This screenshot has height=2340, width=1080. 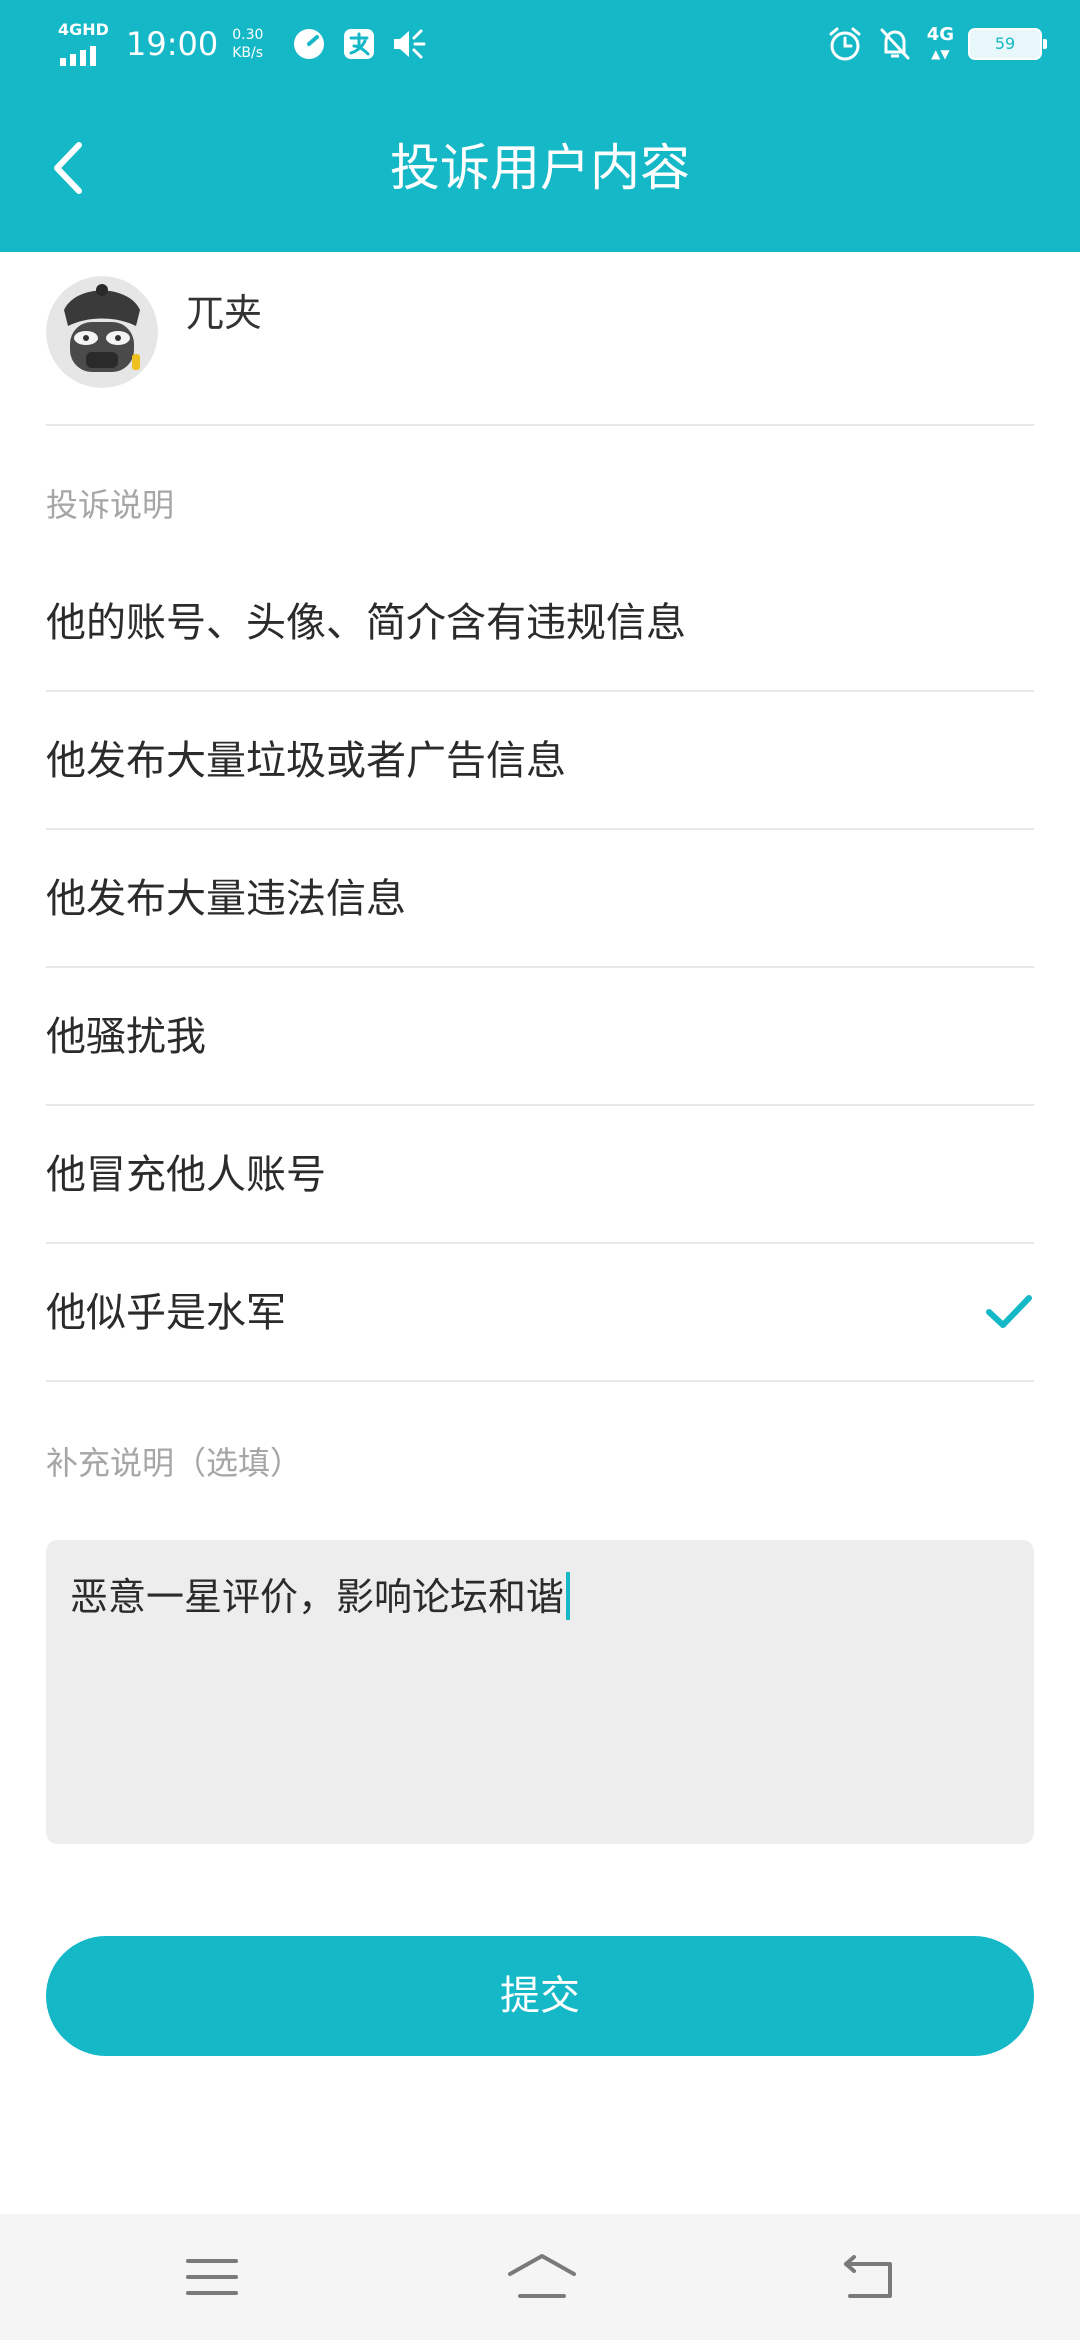 What do you see at coordinates (78, 56) in the screenshot?
I see `signal-bars` at bounding box center [78, 56].